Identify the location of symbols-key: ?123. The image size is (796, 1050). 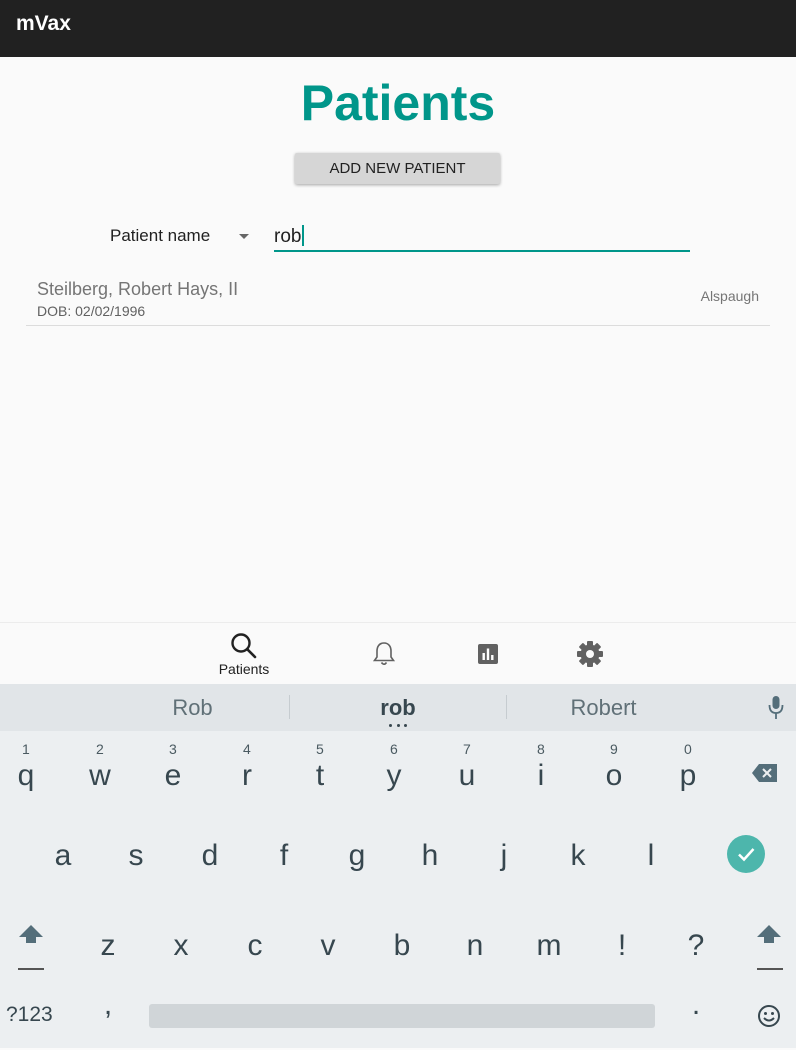
(29, 1015).